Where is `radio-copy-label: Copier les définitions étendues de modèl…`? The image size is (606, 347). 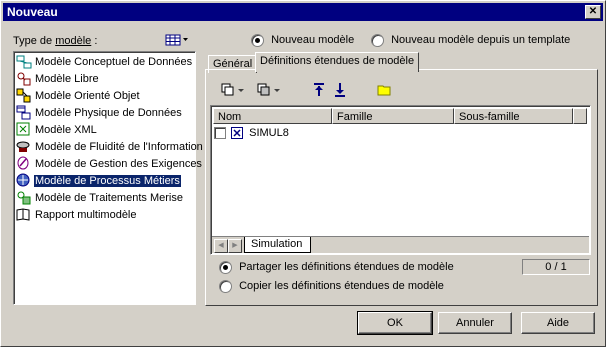 radio-copy-label: Copier les définitions étendues de modèl… is located at coordinates (341, 286).